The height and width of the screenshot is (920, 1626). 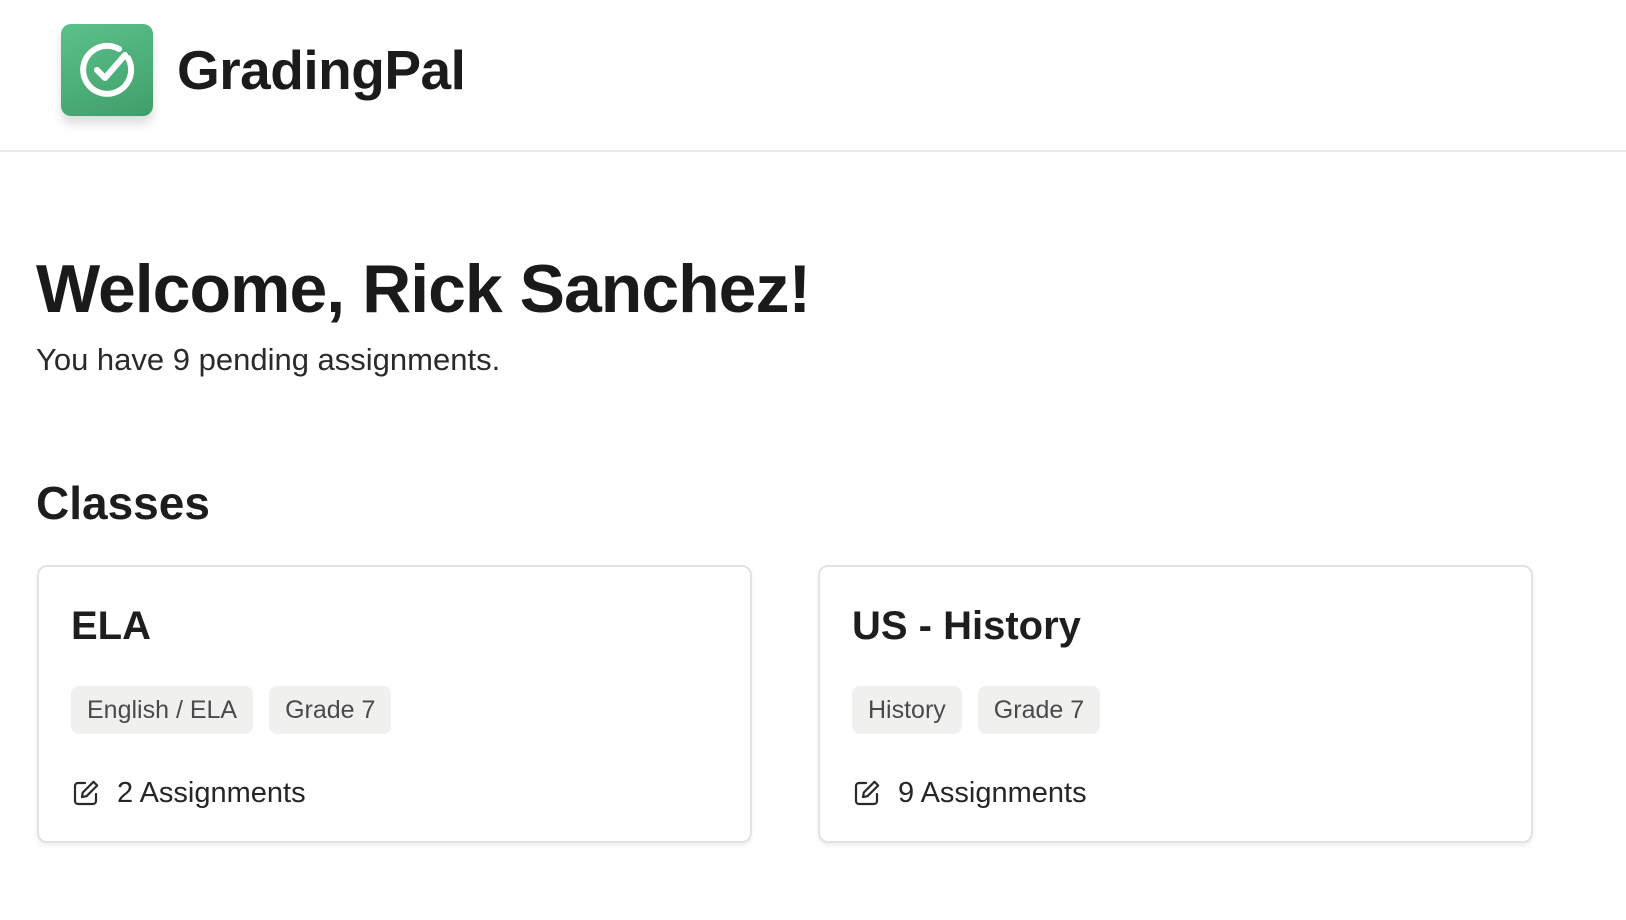 What do you see at coordinates (123, 503) in the screenshot?
I see `classes-section-title: Classes` at bounding box center [123, 503].